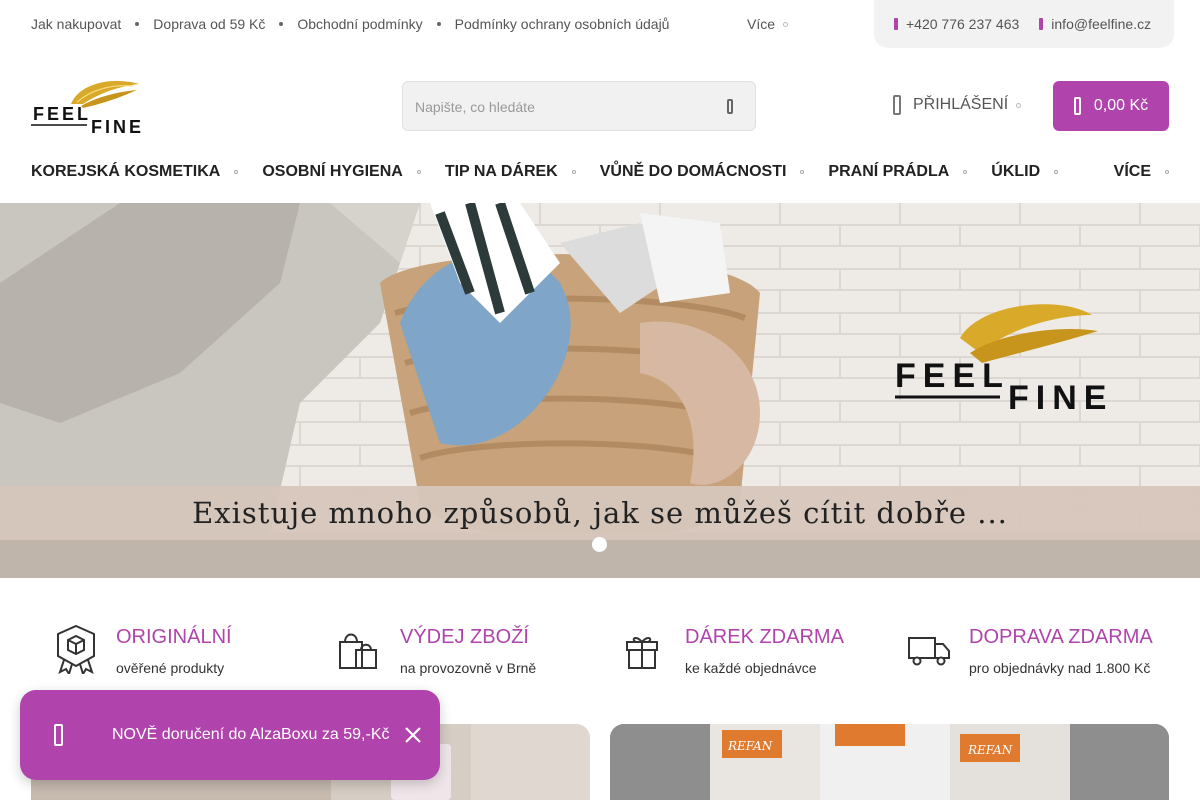  I want to click on top-link-shipping: Doprava od 59 Kč, so click(209, 24).